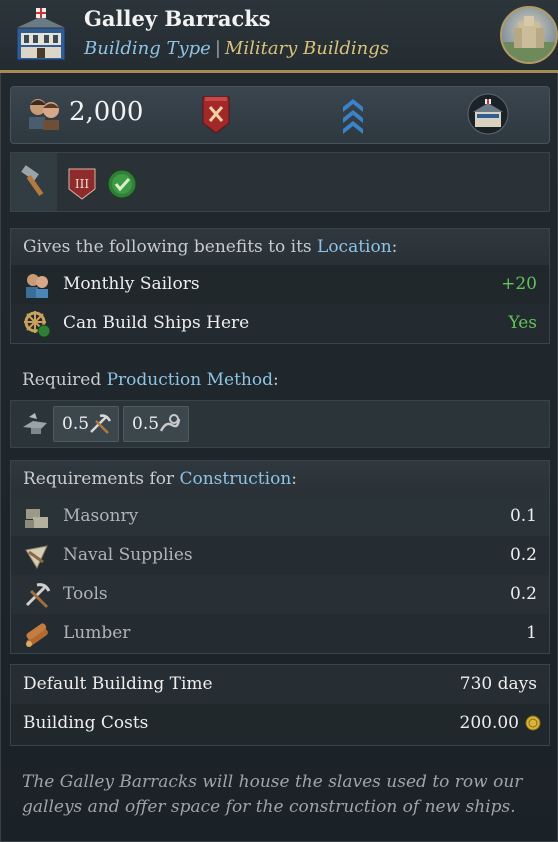  Describe the element at coordinates (488, 114) in the screenshot. I see `barracks-small-icon` at that location.